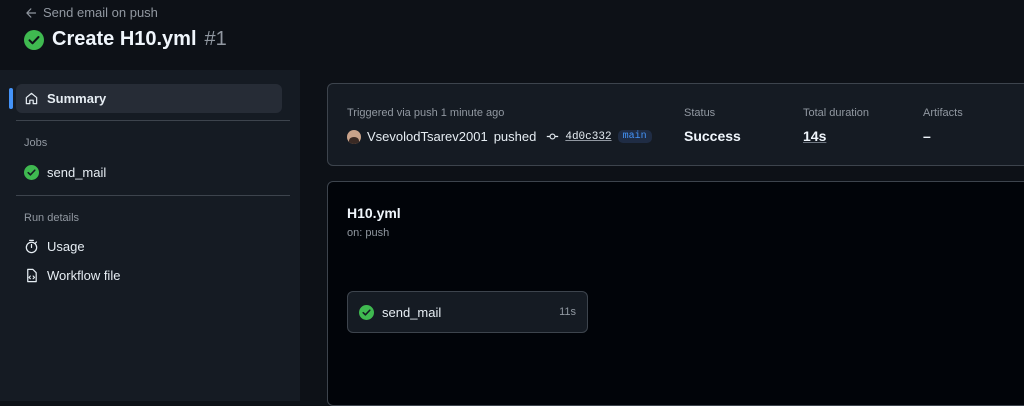 The height and width of the screenshot is (406, 1024). What do you see at coordinates (712, 136) in the screenshot?
I see `status-value: Success` at bounding box center [712, 136].